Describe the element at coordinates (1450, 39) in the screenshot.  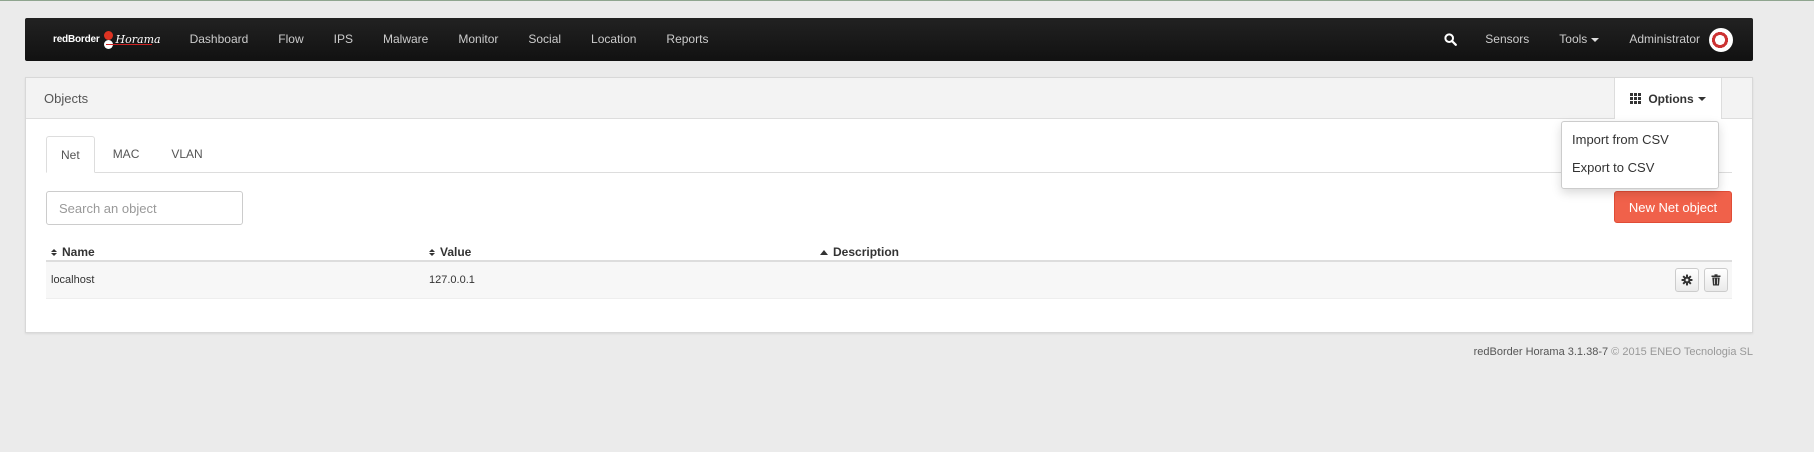
I see `search-icon` at that location.